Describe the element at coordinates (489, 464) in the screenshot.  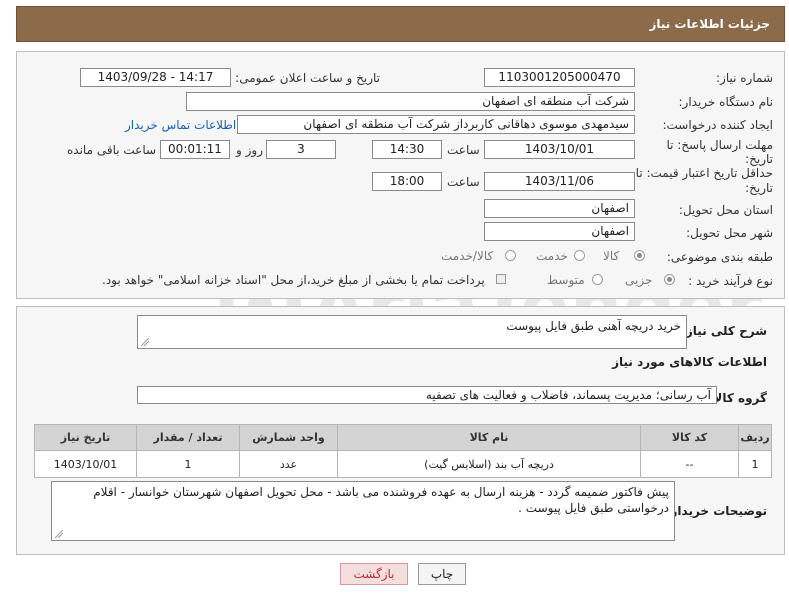
I see `cell-goods-name: دریچه آب بند (اسلایس گیت)` at that location.